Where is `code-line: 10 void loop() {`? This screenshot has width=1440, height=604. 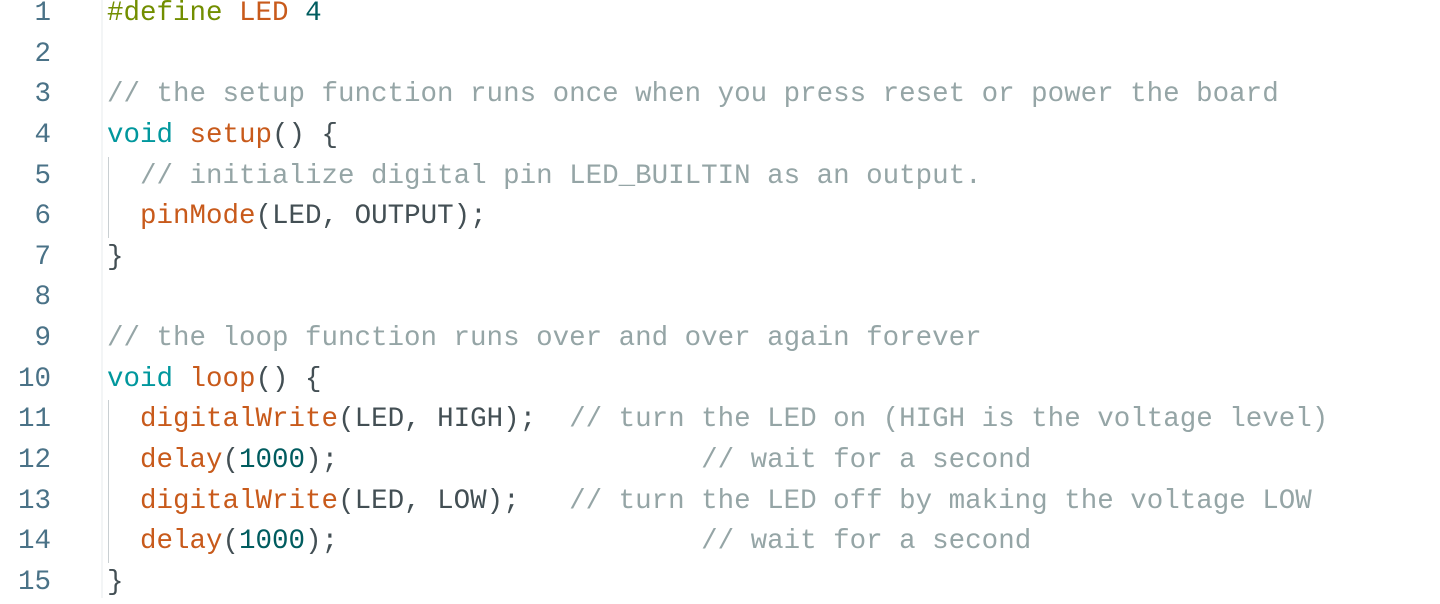 code-line: 10 void loop() { is located at coordinates (720, 380).